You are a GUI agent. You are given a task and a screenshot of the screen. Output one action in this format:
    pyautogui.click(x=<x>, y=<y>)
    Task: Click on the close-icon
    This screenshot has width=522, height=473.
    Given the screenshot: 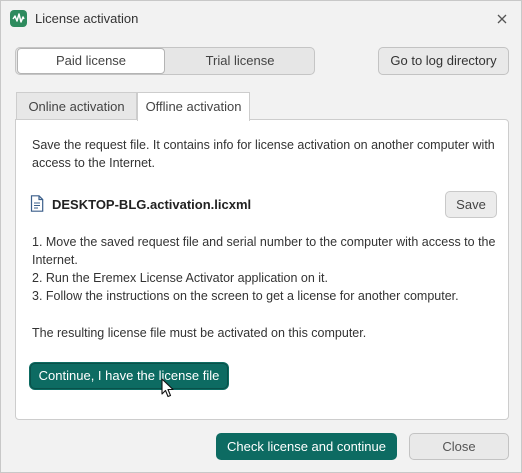 What is the action you would take?
    pyautogui.click(x=502, y=19)
    